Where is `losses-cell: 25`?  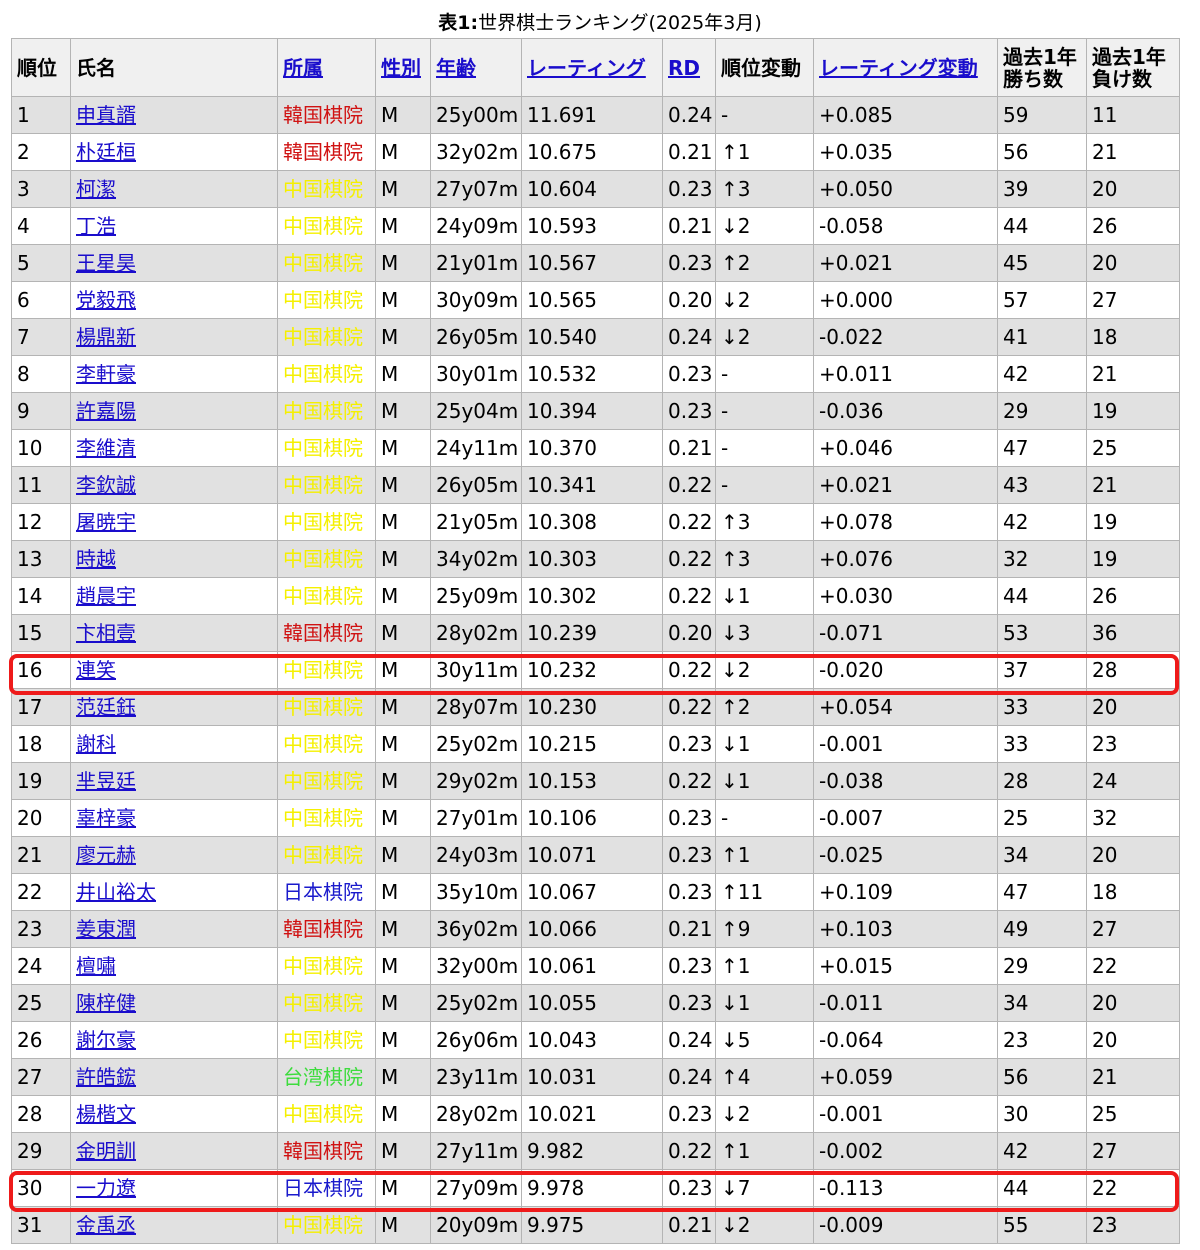
losses-cell: 25 is located at coordinates (1133, 1114).